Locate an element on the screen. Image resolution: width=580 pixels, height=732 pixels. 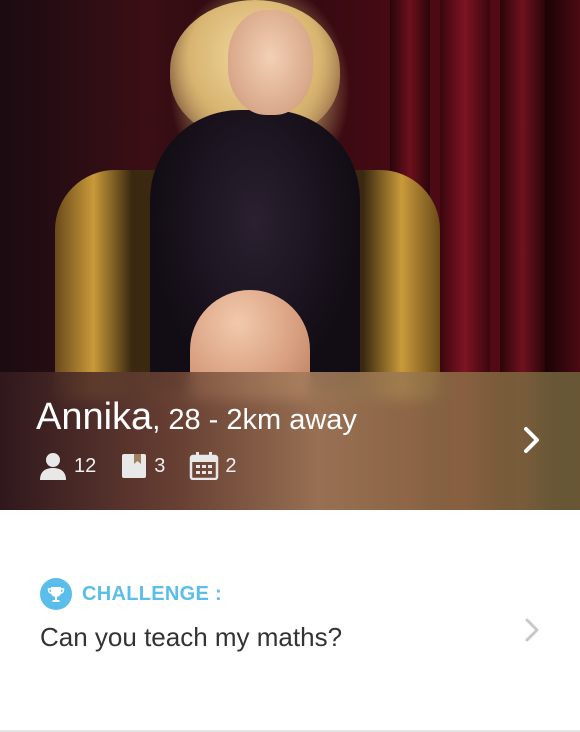
stat-events-count: 2 is located at coordinates (231, 465).